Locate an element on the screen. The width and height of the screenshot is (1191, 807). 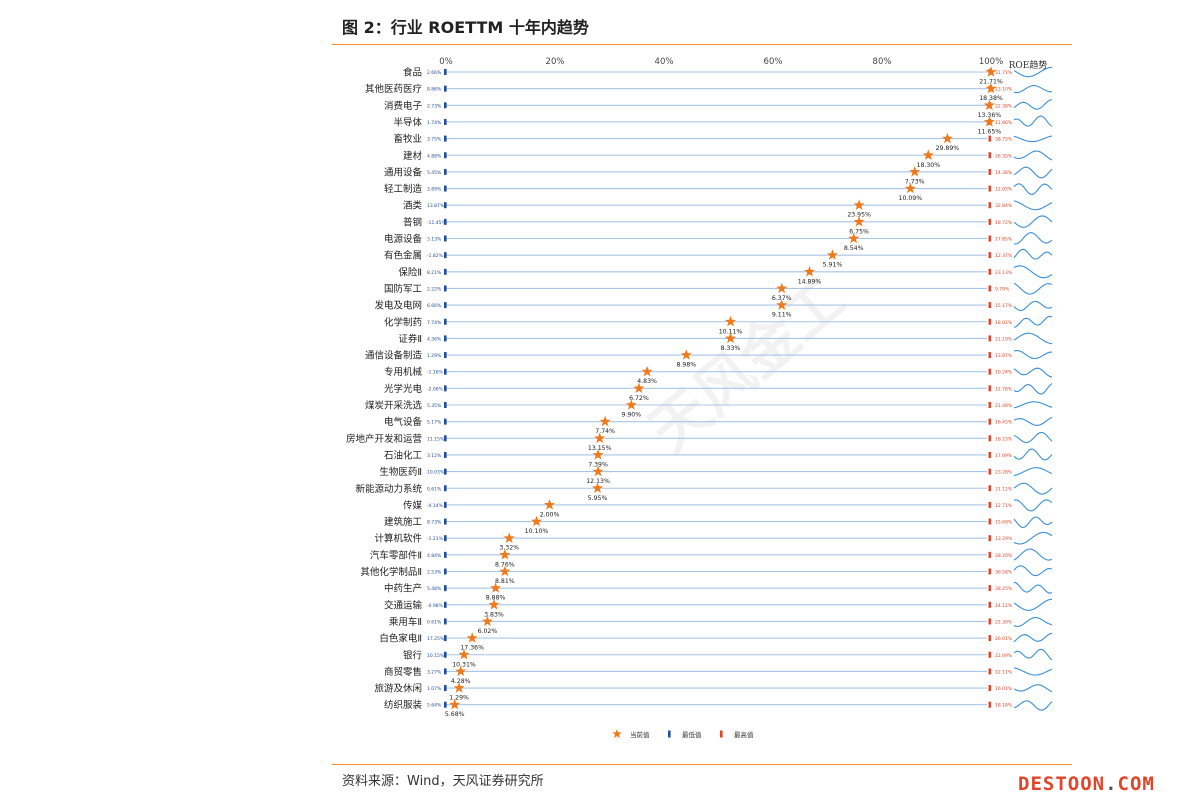
bottom-rule is located at coordinates (702, 764).